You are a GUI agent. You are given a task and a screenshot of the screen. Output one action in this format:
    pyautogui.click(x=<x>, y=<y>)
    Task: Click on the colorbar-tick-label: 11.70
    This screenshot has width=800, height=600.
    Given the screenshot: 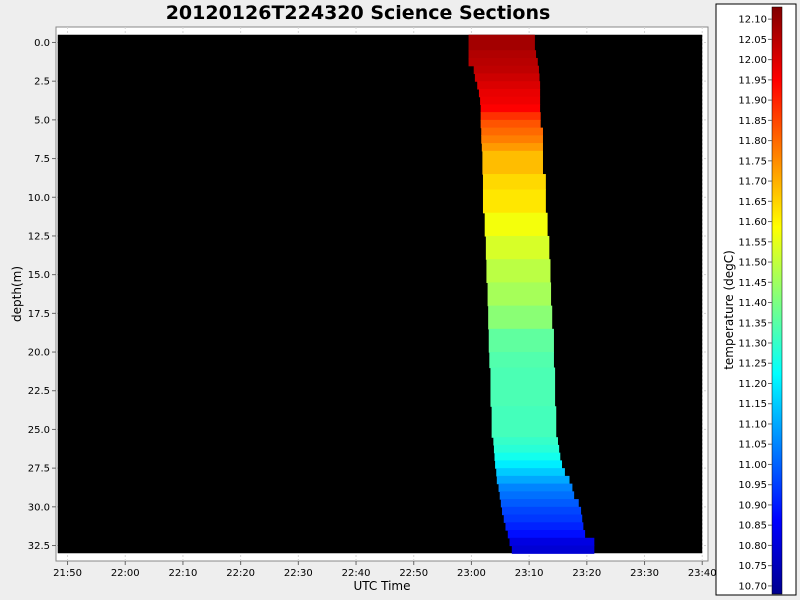 What is the action you would take?
    pyautogui.click(x=752, y=182)
    